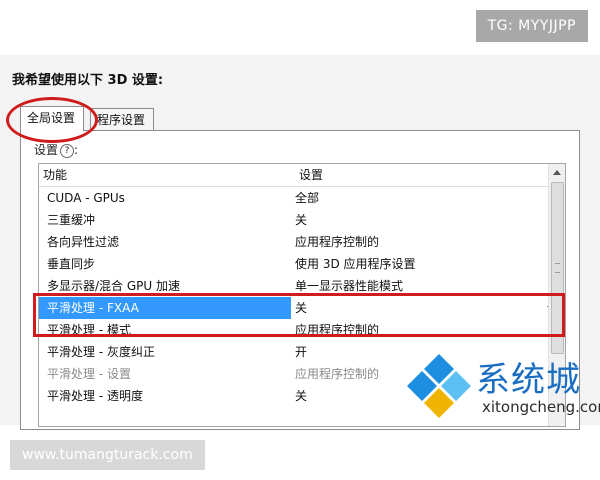 The image size is (600, 480). Describe the element at coordinates (122, 119) in the screenshot. I see `tab-program-settings: 程序设置` at that location.